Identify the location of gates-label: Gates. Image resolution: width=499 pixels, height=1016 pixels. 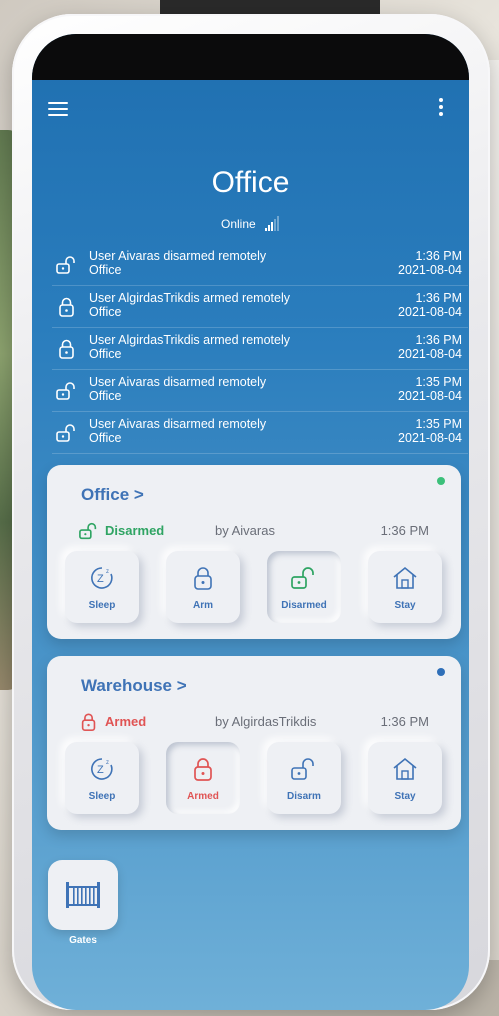
(83, 940).